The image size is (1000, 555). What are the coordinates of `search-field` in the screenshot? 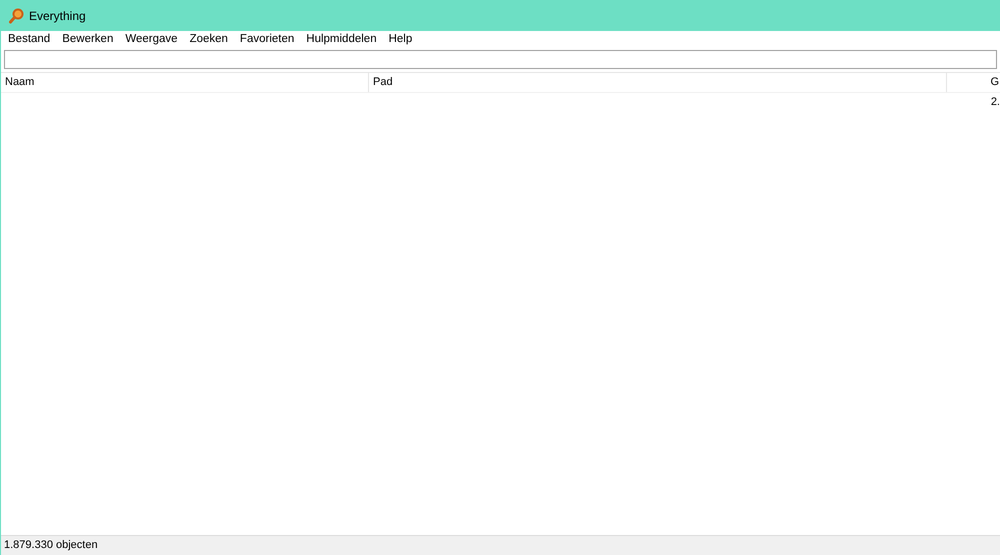 It's located at (500, 59).